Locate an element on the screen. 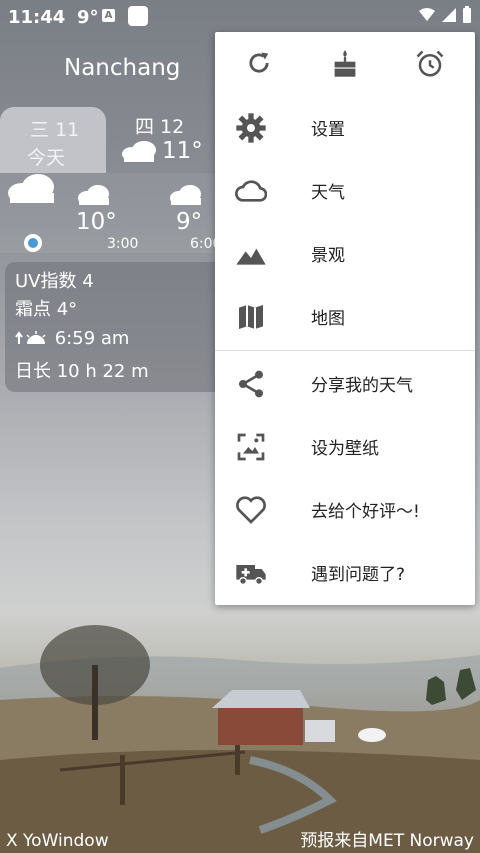  refresh-icon is located at coordinates (259, 63).